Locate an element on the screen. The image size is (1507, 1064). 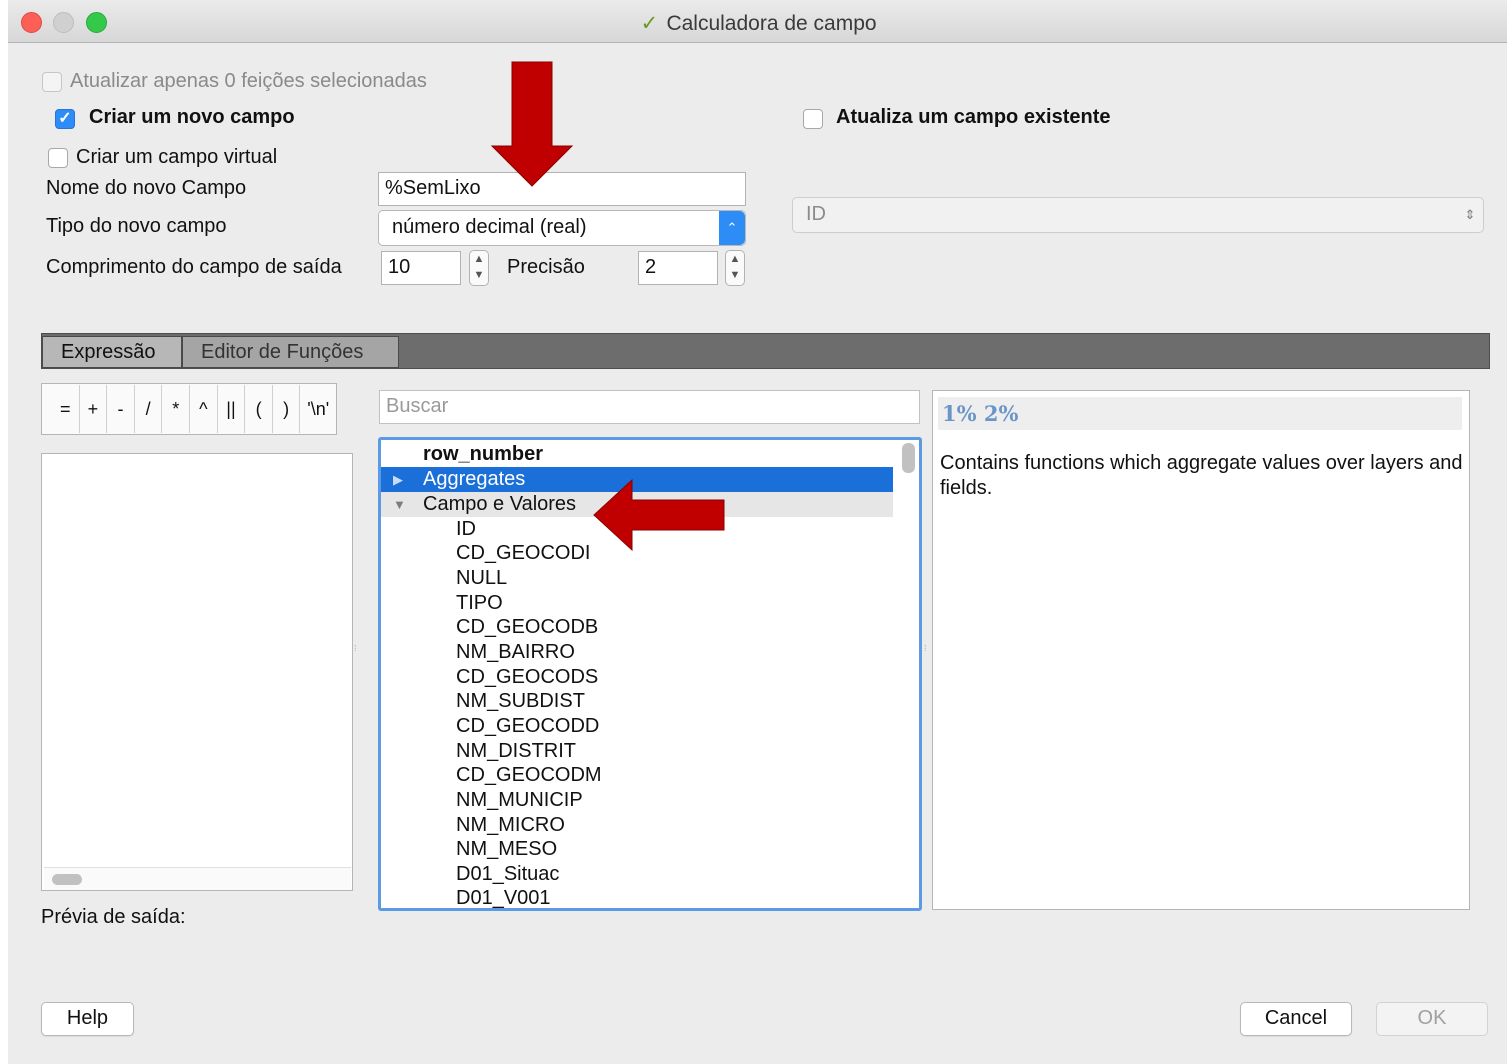
tree-item-label: row_number is located at coordinates (483, 454).